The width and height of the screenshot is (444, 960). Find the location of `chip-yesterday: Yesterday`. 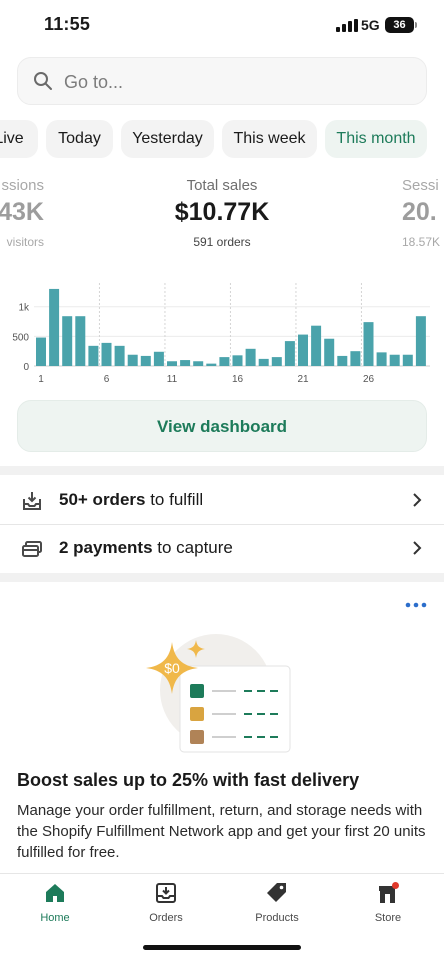

chip-yesterday: Yesterday is located at coordinates (167, 139).